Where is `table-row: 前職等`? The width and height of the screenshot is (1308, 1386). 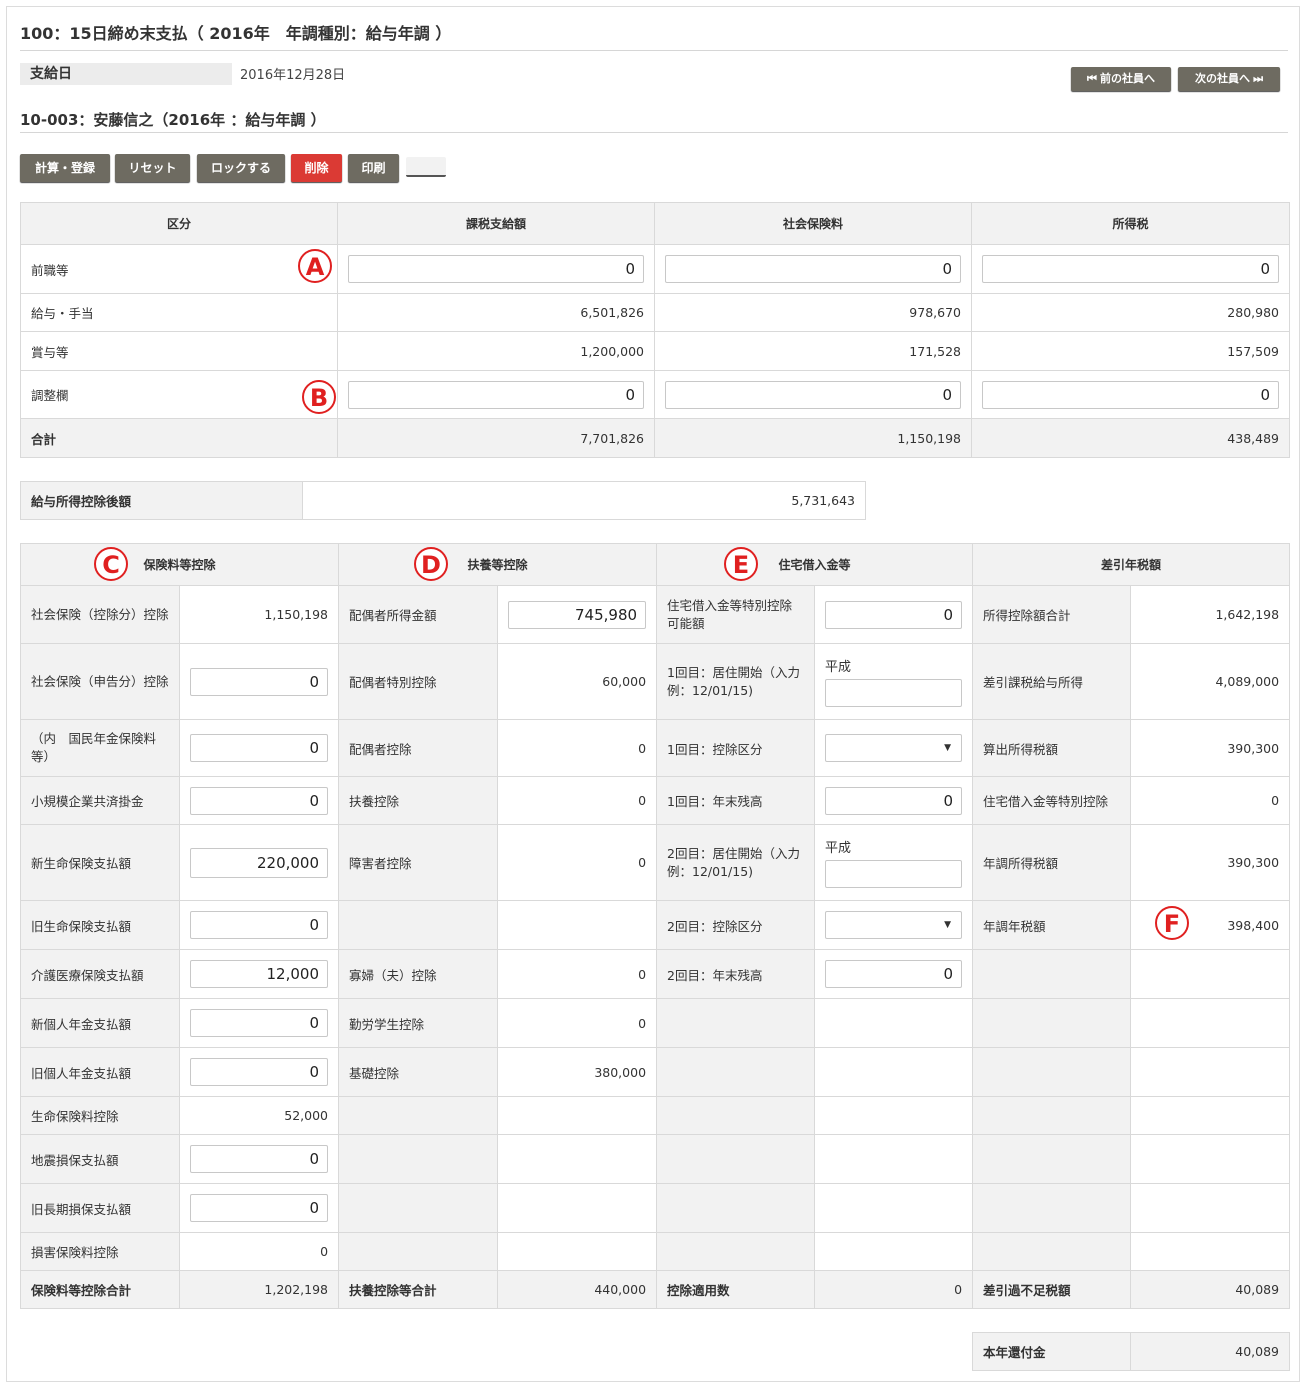 table-row: 前職等 is located at coordinates (655, 269).